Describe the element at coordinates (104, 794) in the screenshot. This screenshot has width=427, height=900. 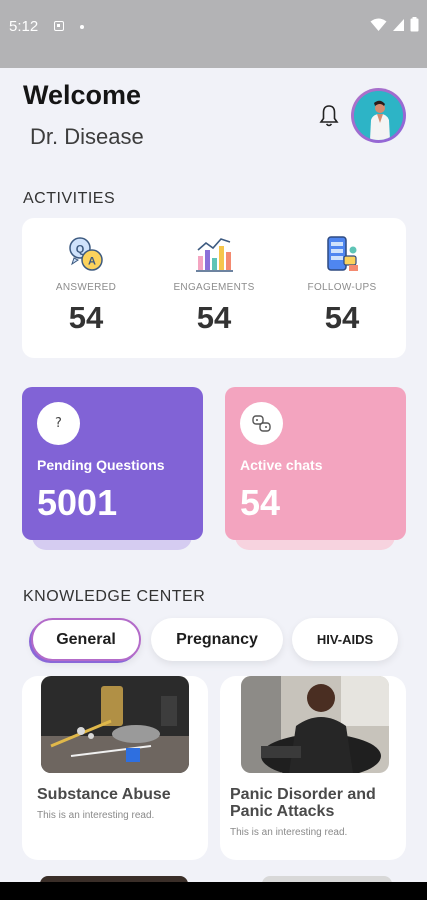
I see `article-title: Substance Abuse` at that location.